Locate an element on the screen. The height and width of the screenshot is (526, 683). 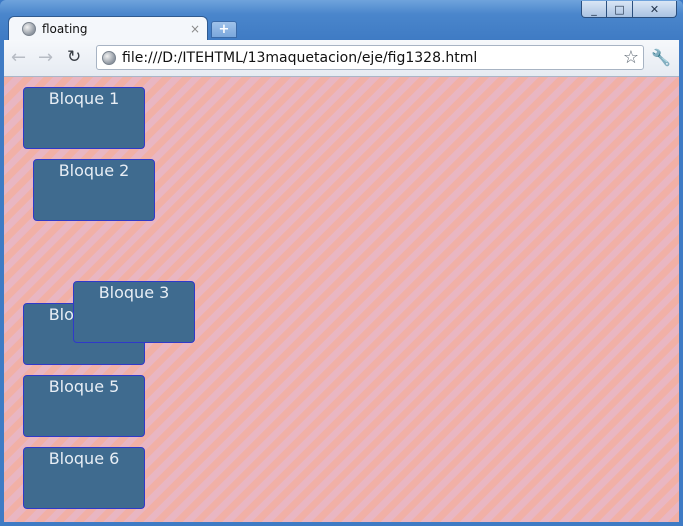
forward-arrow-icon: → is located at coordinates (45, 58).